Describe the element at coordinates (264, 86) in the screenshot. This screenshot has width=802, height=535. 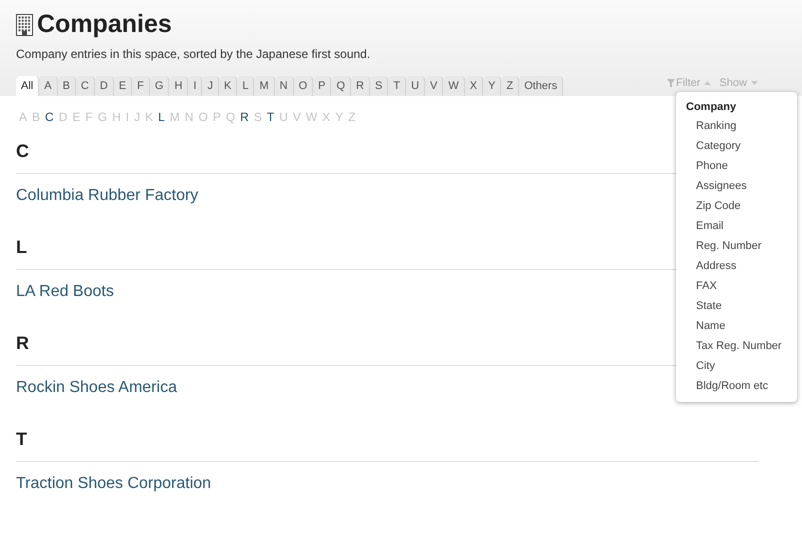
I see `letter-tab: M` at that location.